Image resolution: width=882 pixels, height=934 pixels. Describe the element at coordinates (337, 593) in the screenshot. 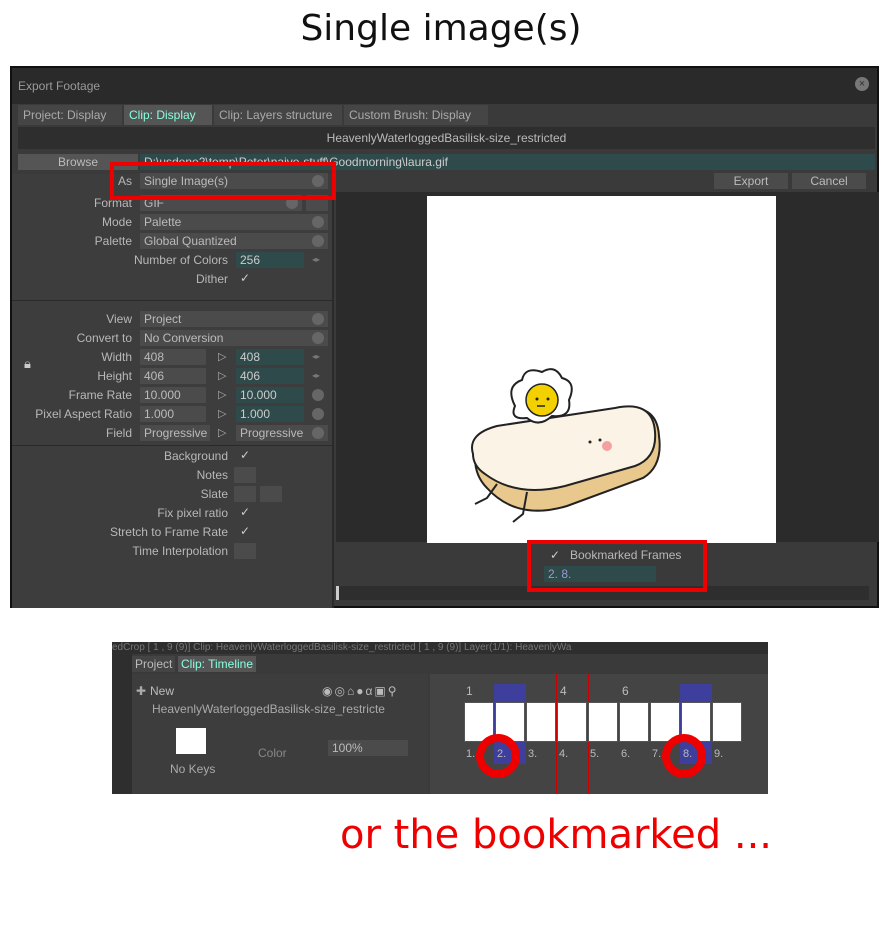

I see `progress-fill` at that location.